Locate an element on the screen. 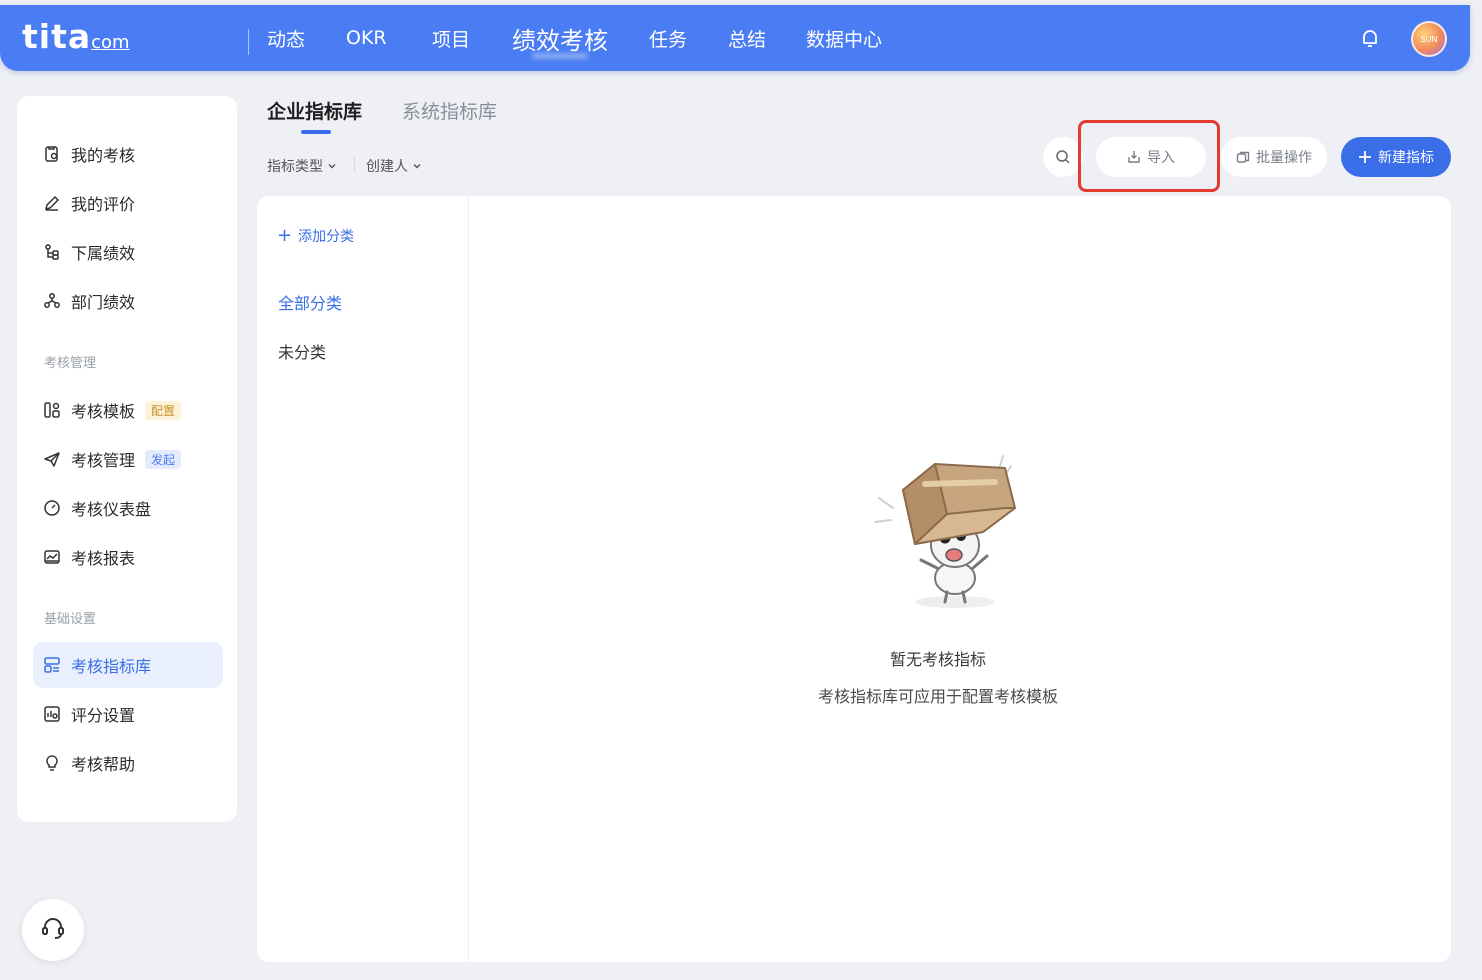 Image resolution: width=1482 pixels, height=980 pixels. bell-icon is located at coordinates (1370, 38).